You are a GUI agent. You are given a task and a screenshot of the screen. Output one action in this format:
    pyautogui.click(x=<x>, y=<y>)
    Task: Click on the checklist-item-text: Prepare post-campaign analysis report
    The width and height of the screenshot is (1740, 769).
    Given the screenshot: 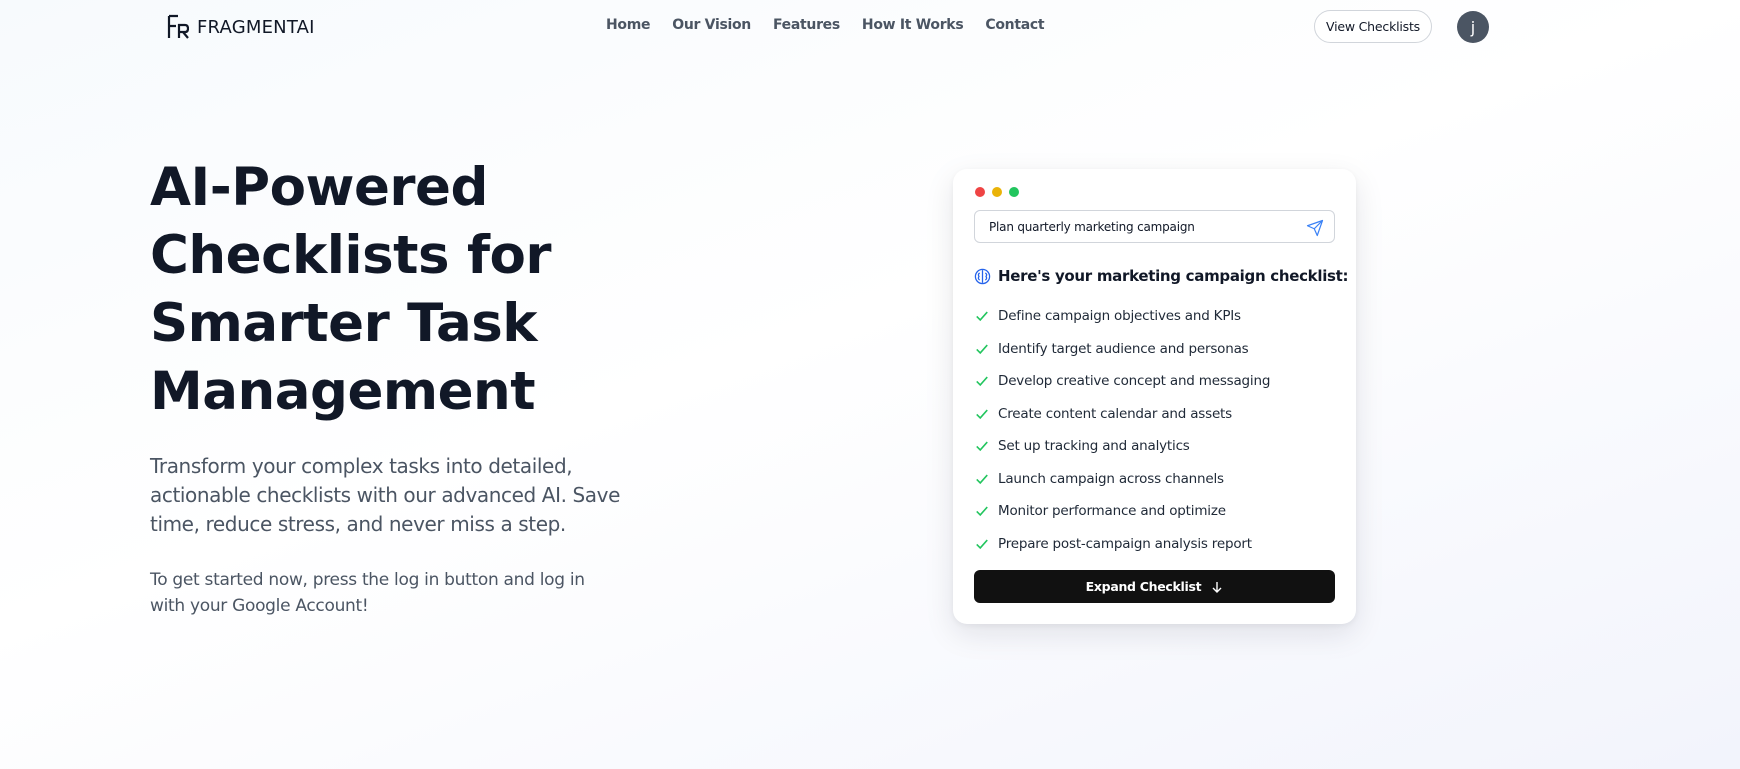 What is the action you would take?
    pyautogui.click(x=1125, y=543)
    